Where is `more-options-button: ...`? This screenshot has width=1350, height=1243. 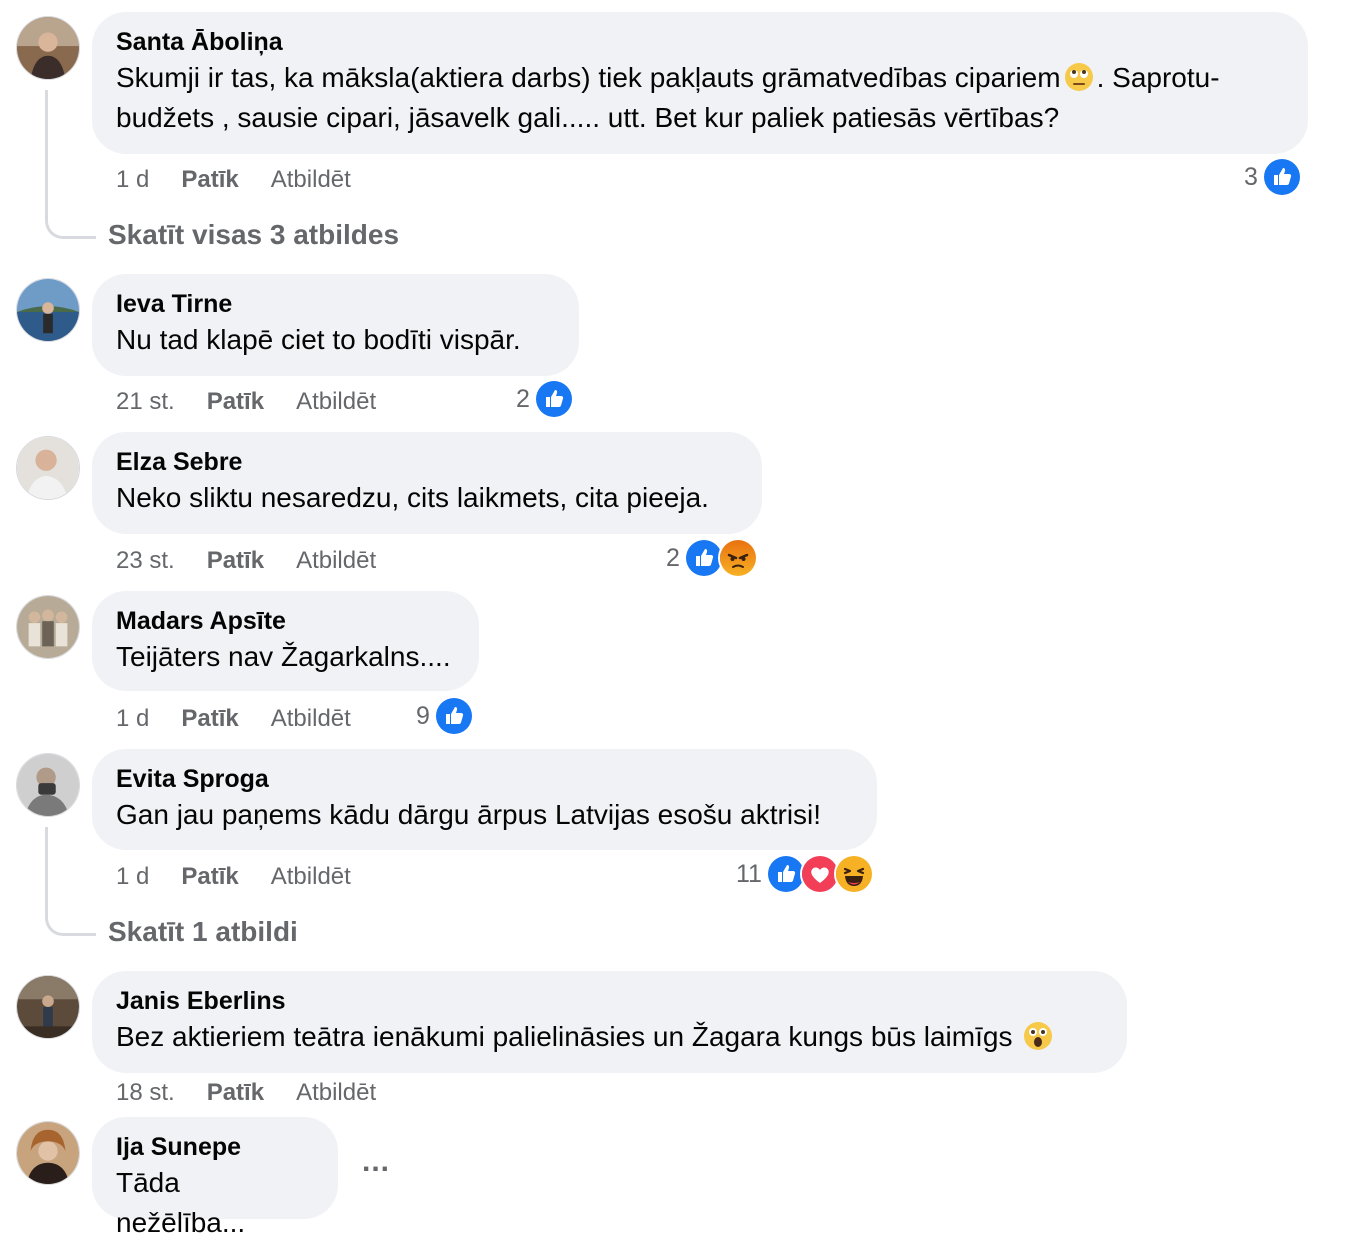
more-options-button: ... is located at coordinates (376, 1162).